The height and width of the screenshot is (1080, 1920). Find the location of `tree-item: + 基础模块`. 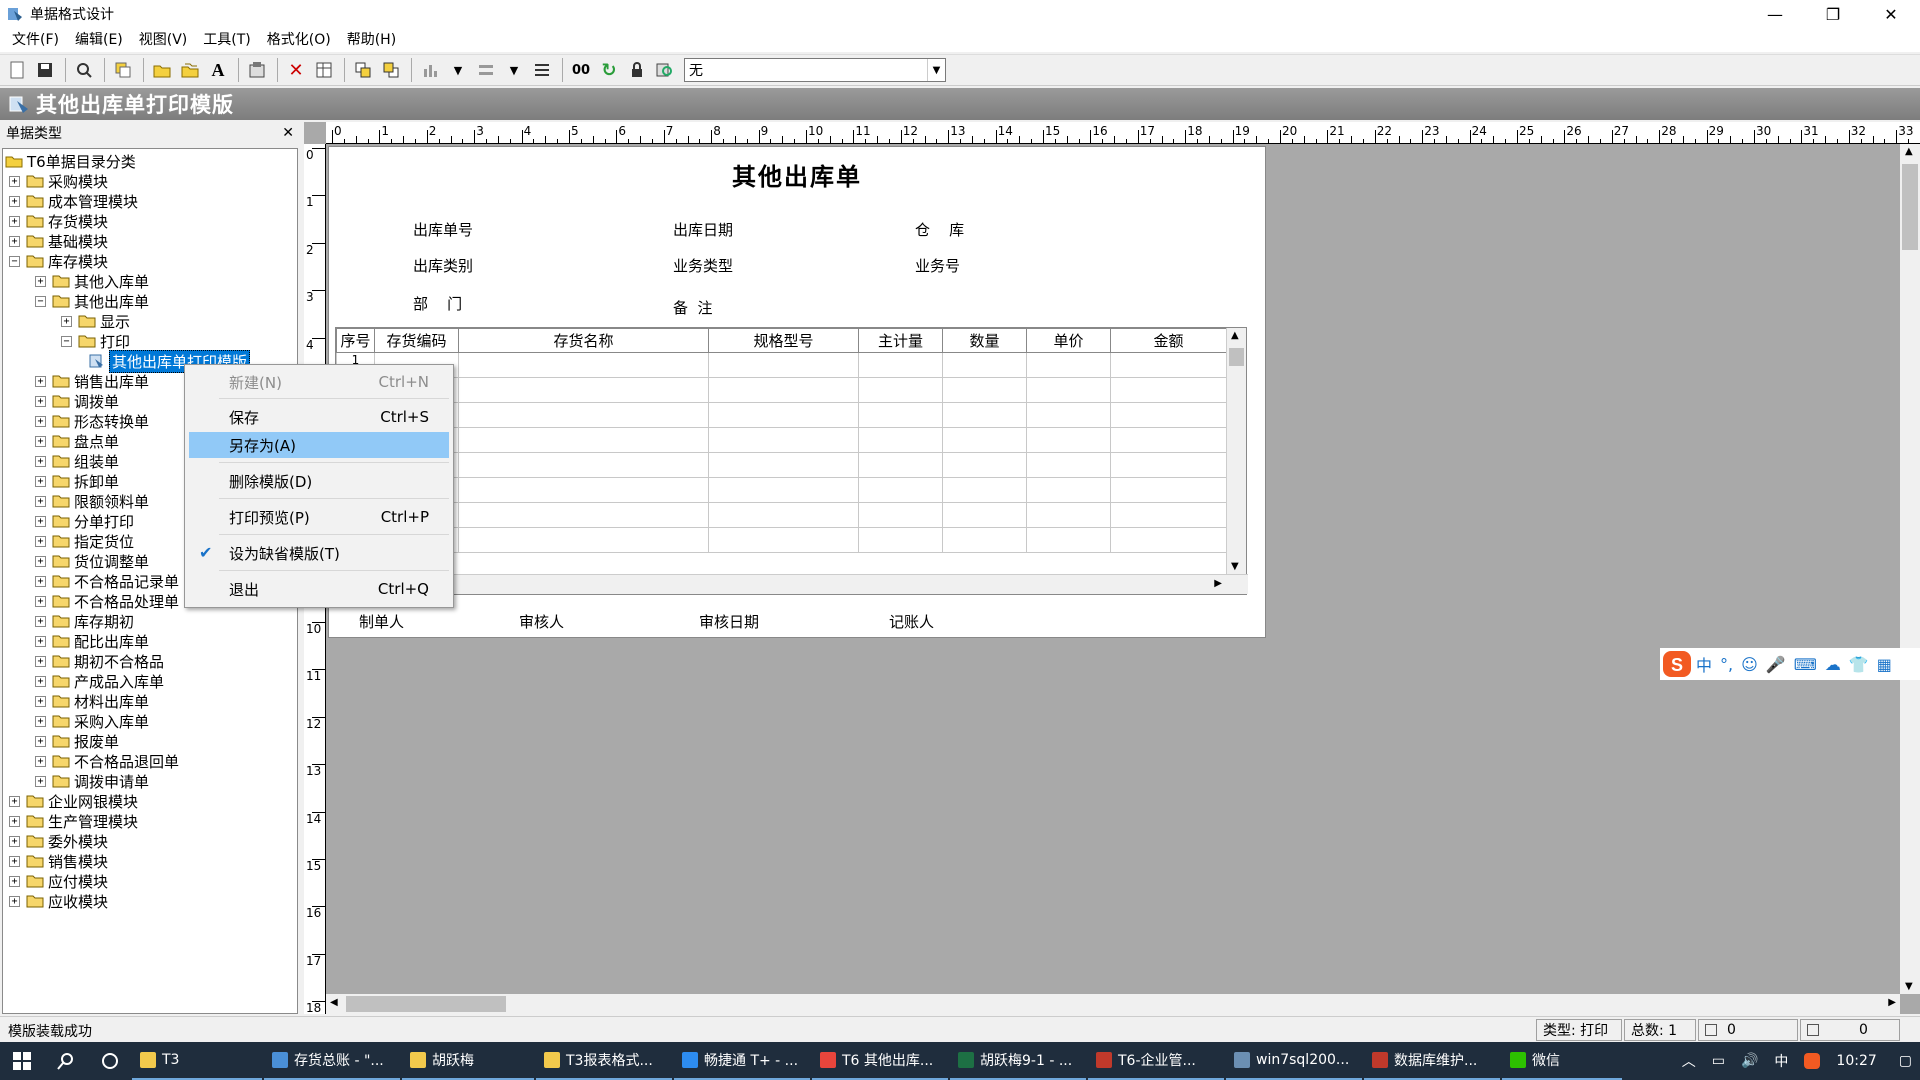

tree-item: + 基础模块 is located at coordinates (58, 241).